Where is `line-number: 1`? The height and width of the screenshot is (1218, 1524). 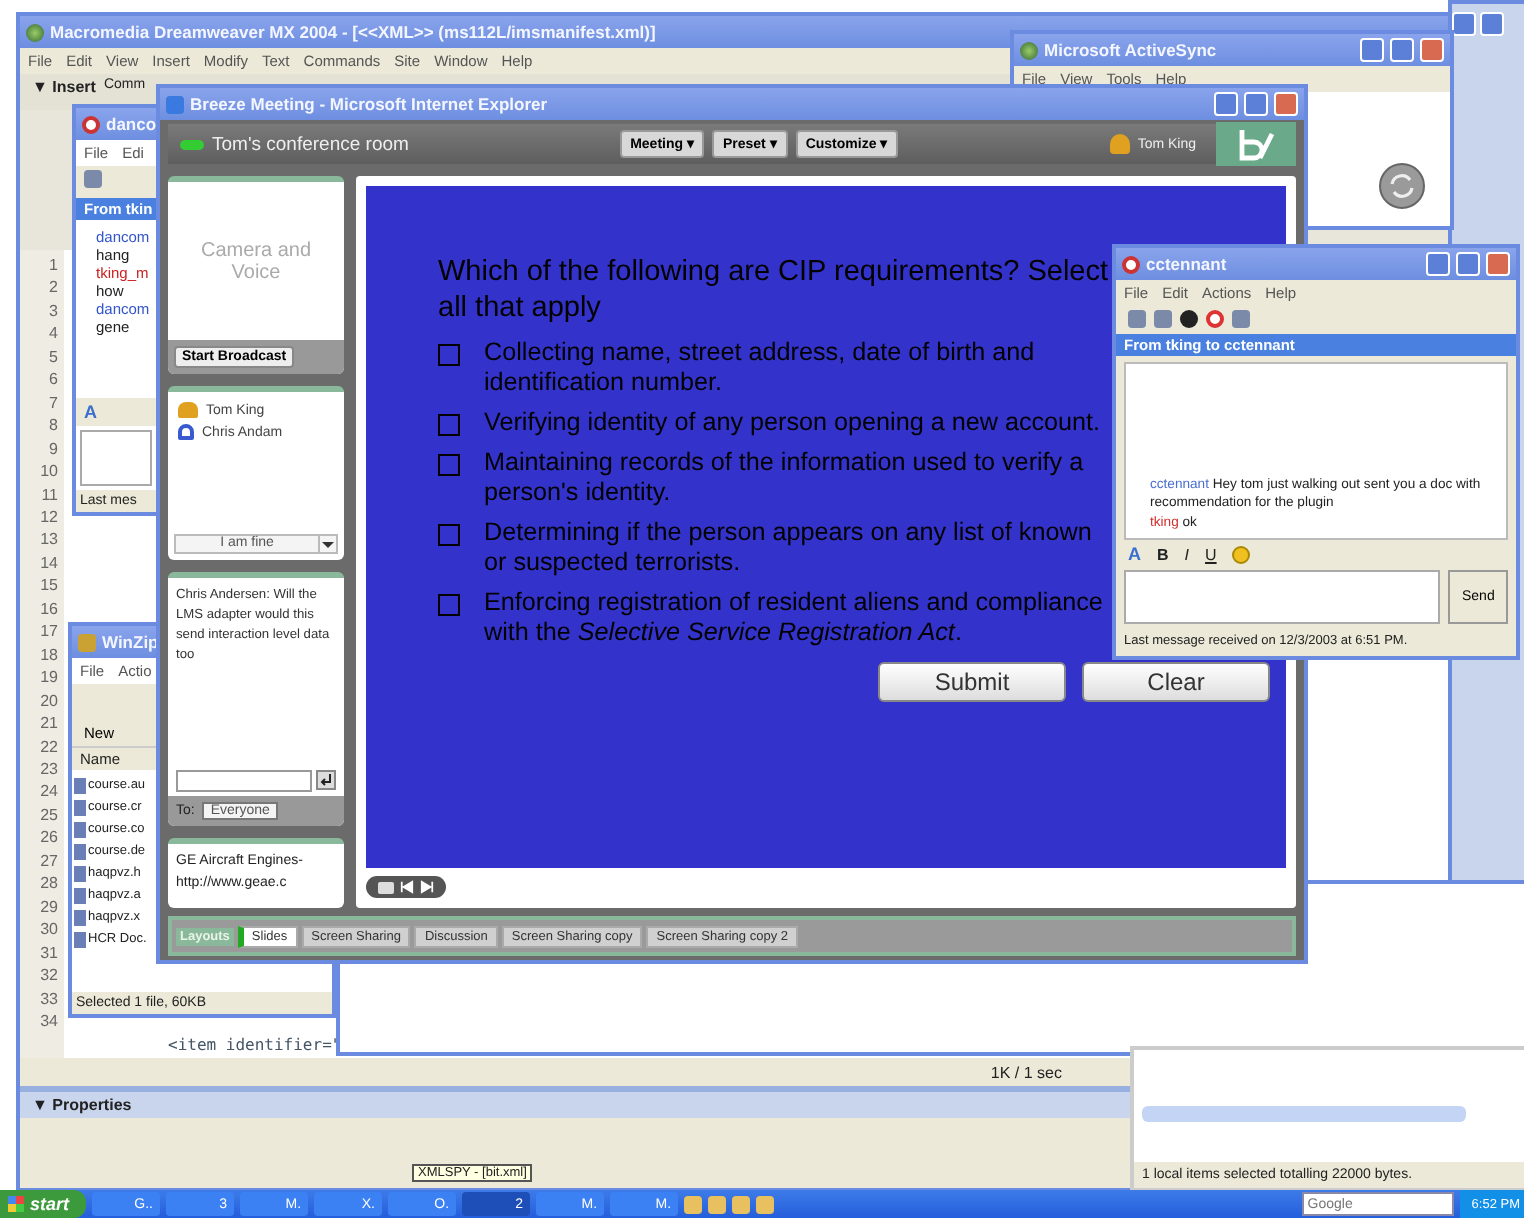
line-number: 1 is located at coordinates (53, 265).